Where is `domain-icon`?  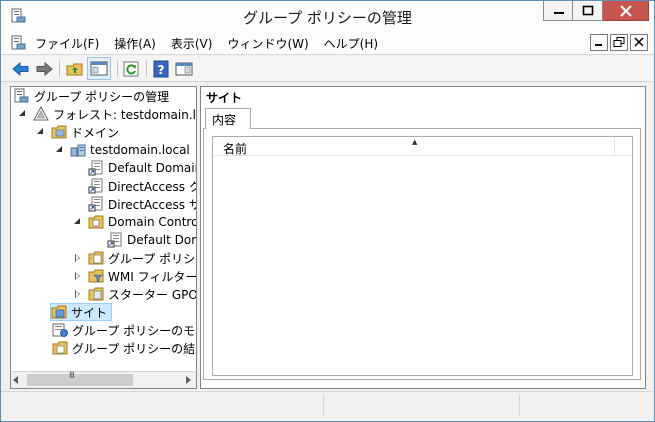 domain-icon is located at coordinates (78, 150).